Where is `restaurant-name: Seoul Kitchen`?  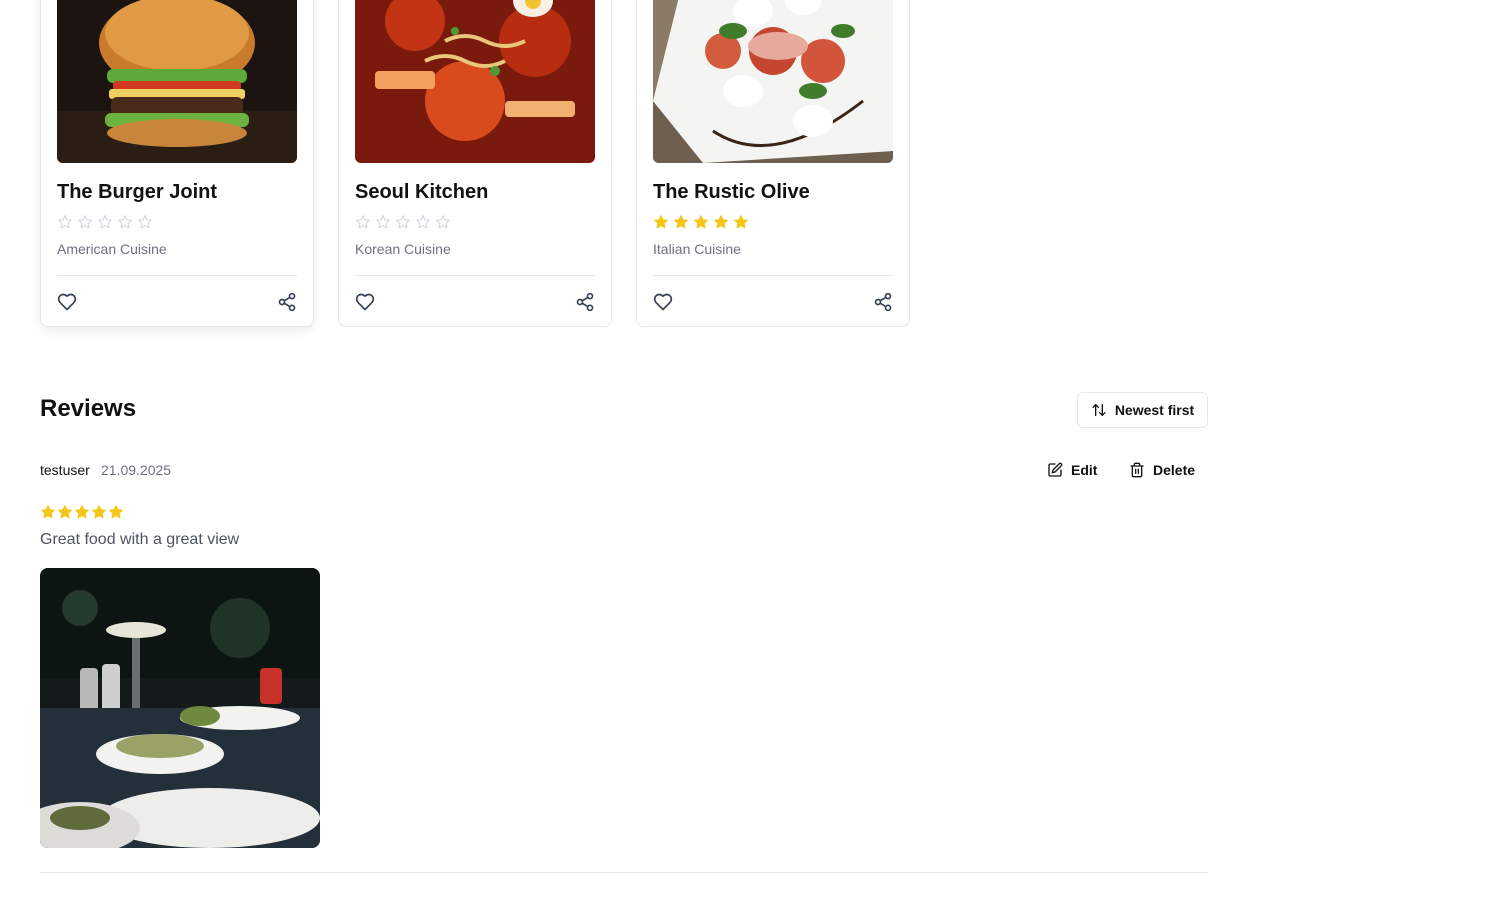 restaurant-name: Seoul Kitchen is located at coordinates (421, 192).